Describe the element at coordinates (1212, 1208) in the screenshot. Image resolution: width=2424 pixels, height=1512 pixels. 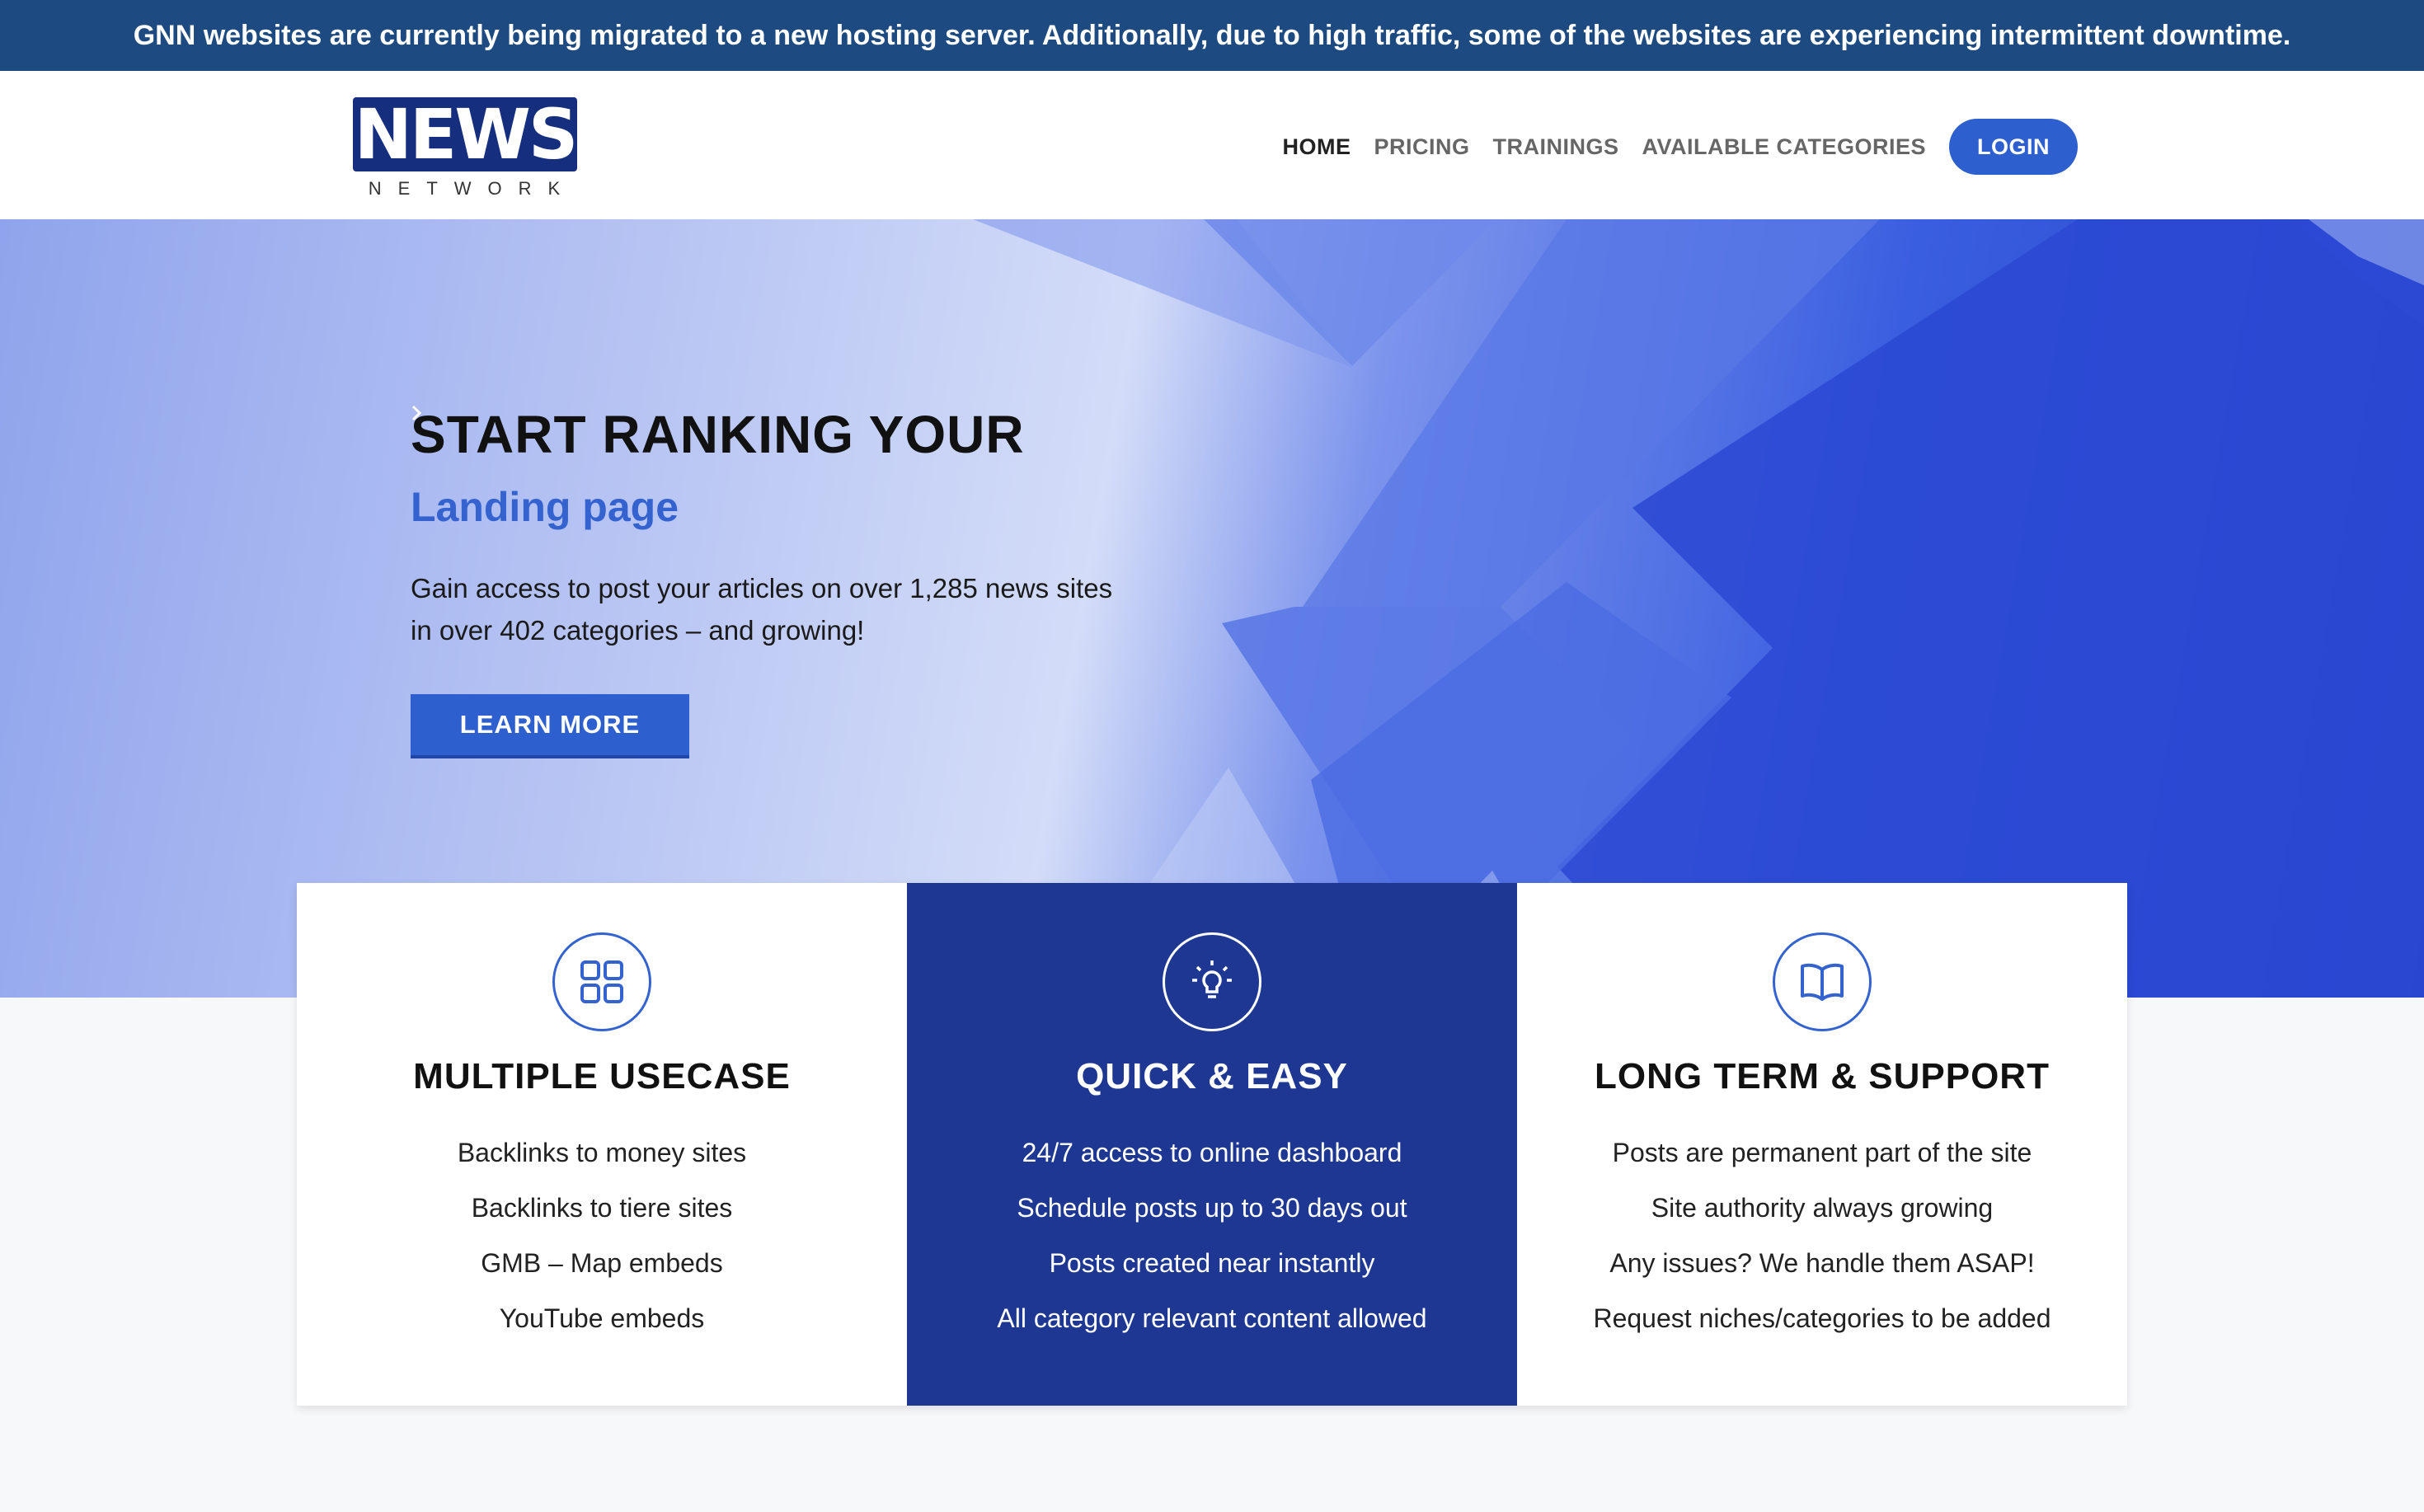
I see `list-item: Schedule posts up to 30 days out` at that location.